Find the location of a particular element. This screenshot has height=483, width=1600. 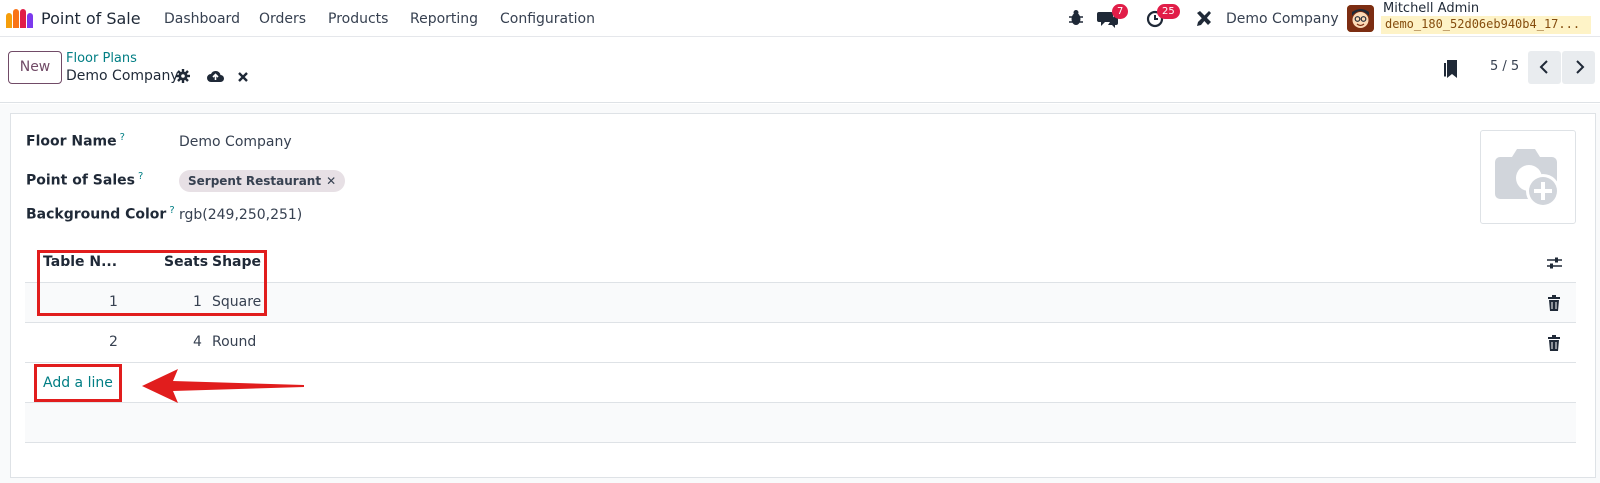

menu-dashboard: Dashboard is located at coordinates (202, 19).